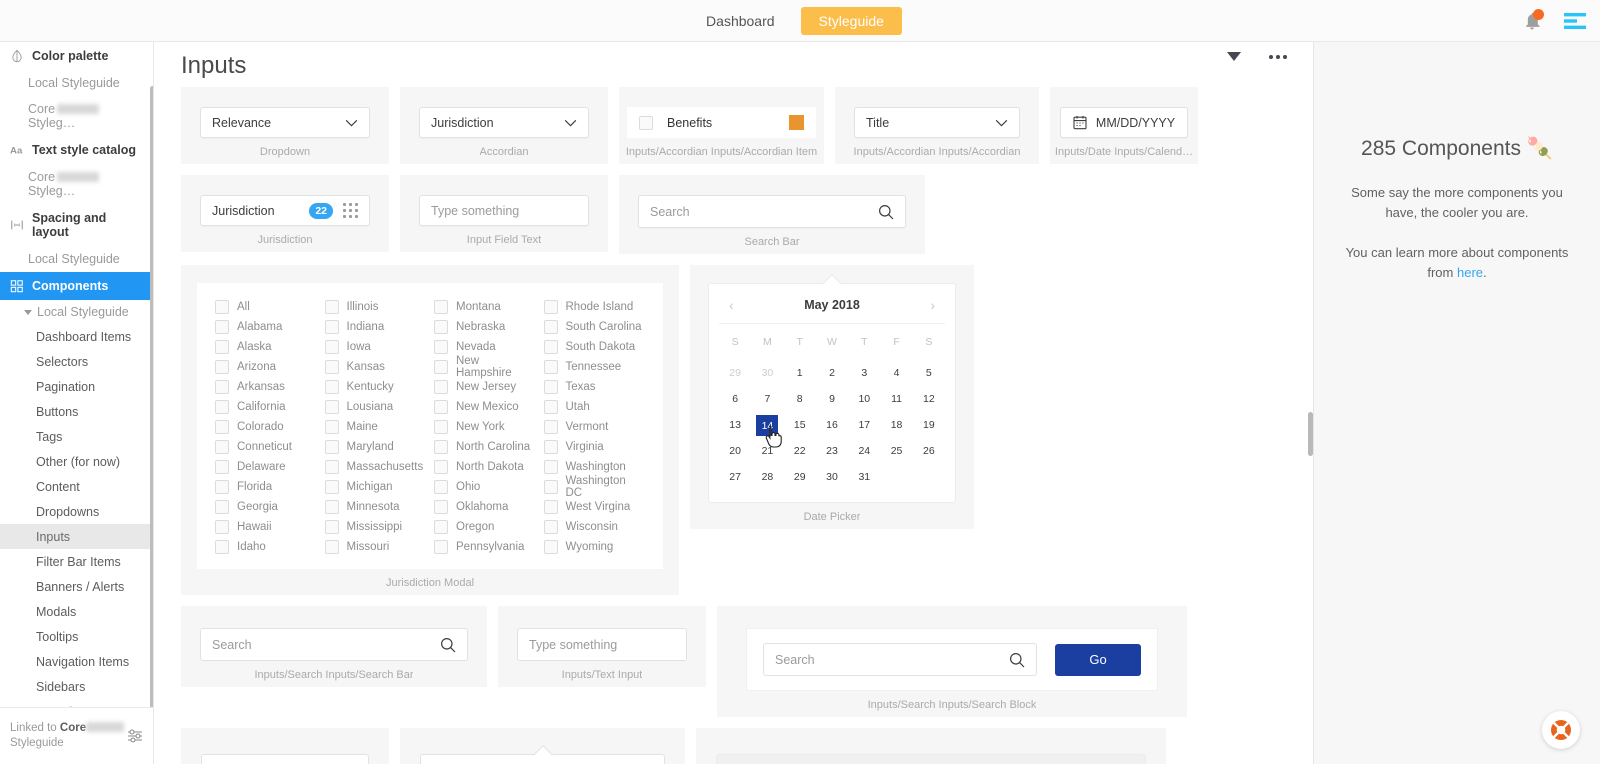 The width and height of the screenshot is (1600, 764). I want to click on state-checkbox-item: Maine, so click(375, 427).